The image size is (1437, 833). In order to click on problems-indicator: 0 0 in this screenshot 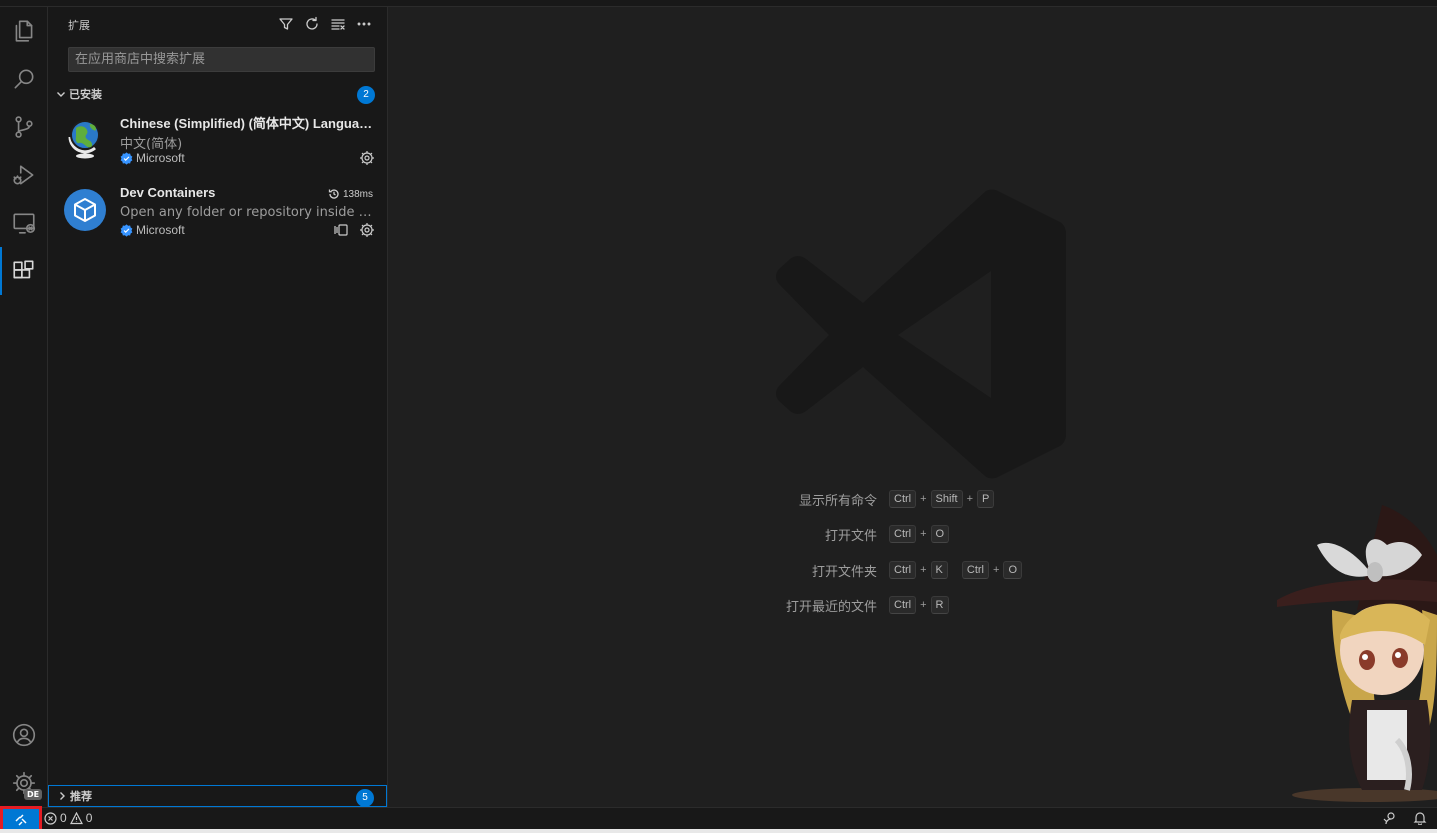, I will do `click(68, 818)`.